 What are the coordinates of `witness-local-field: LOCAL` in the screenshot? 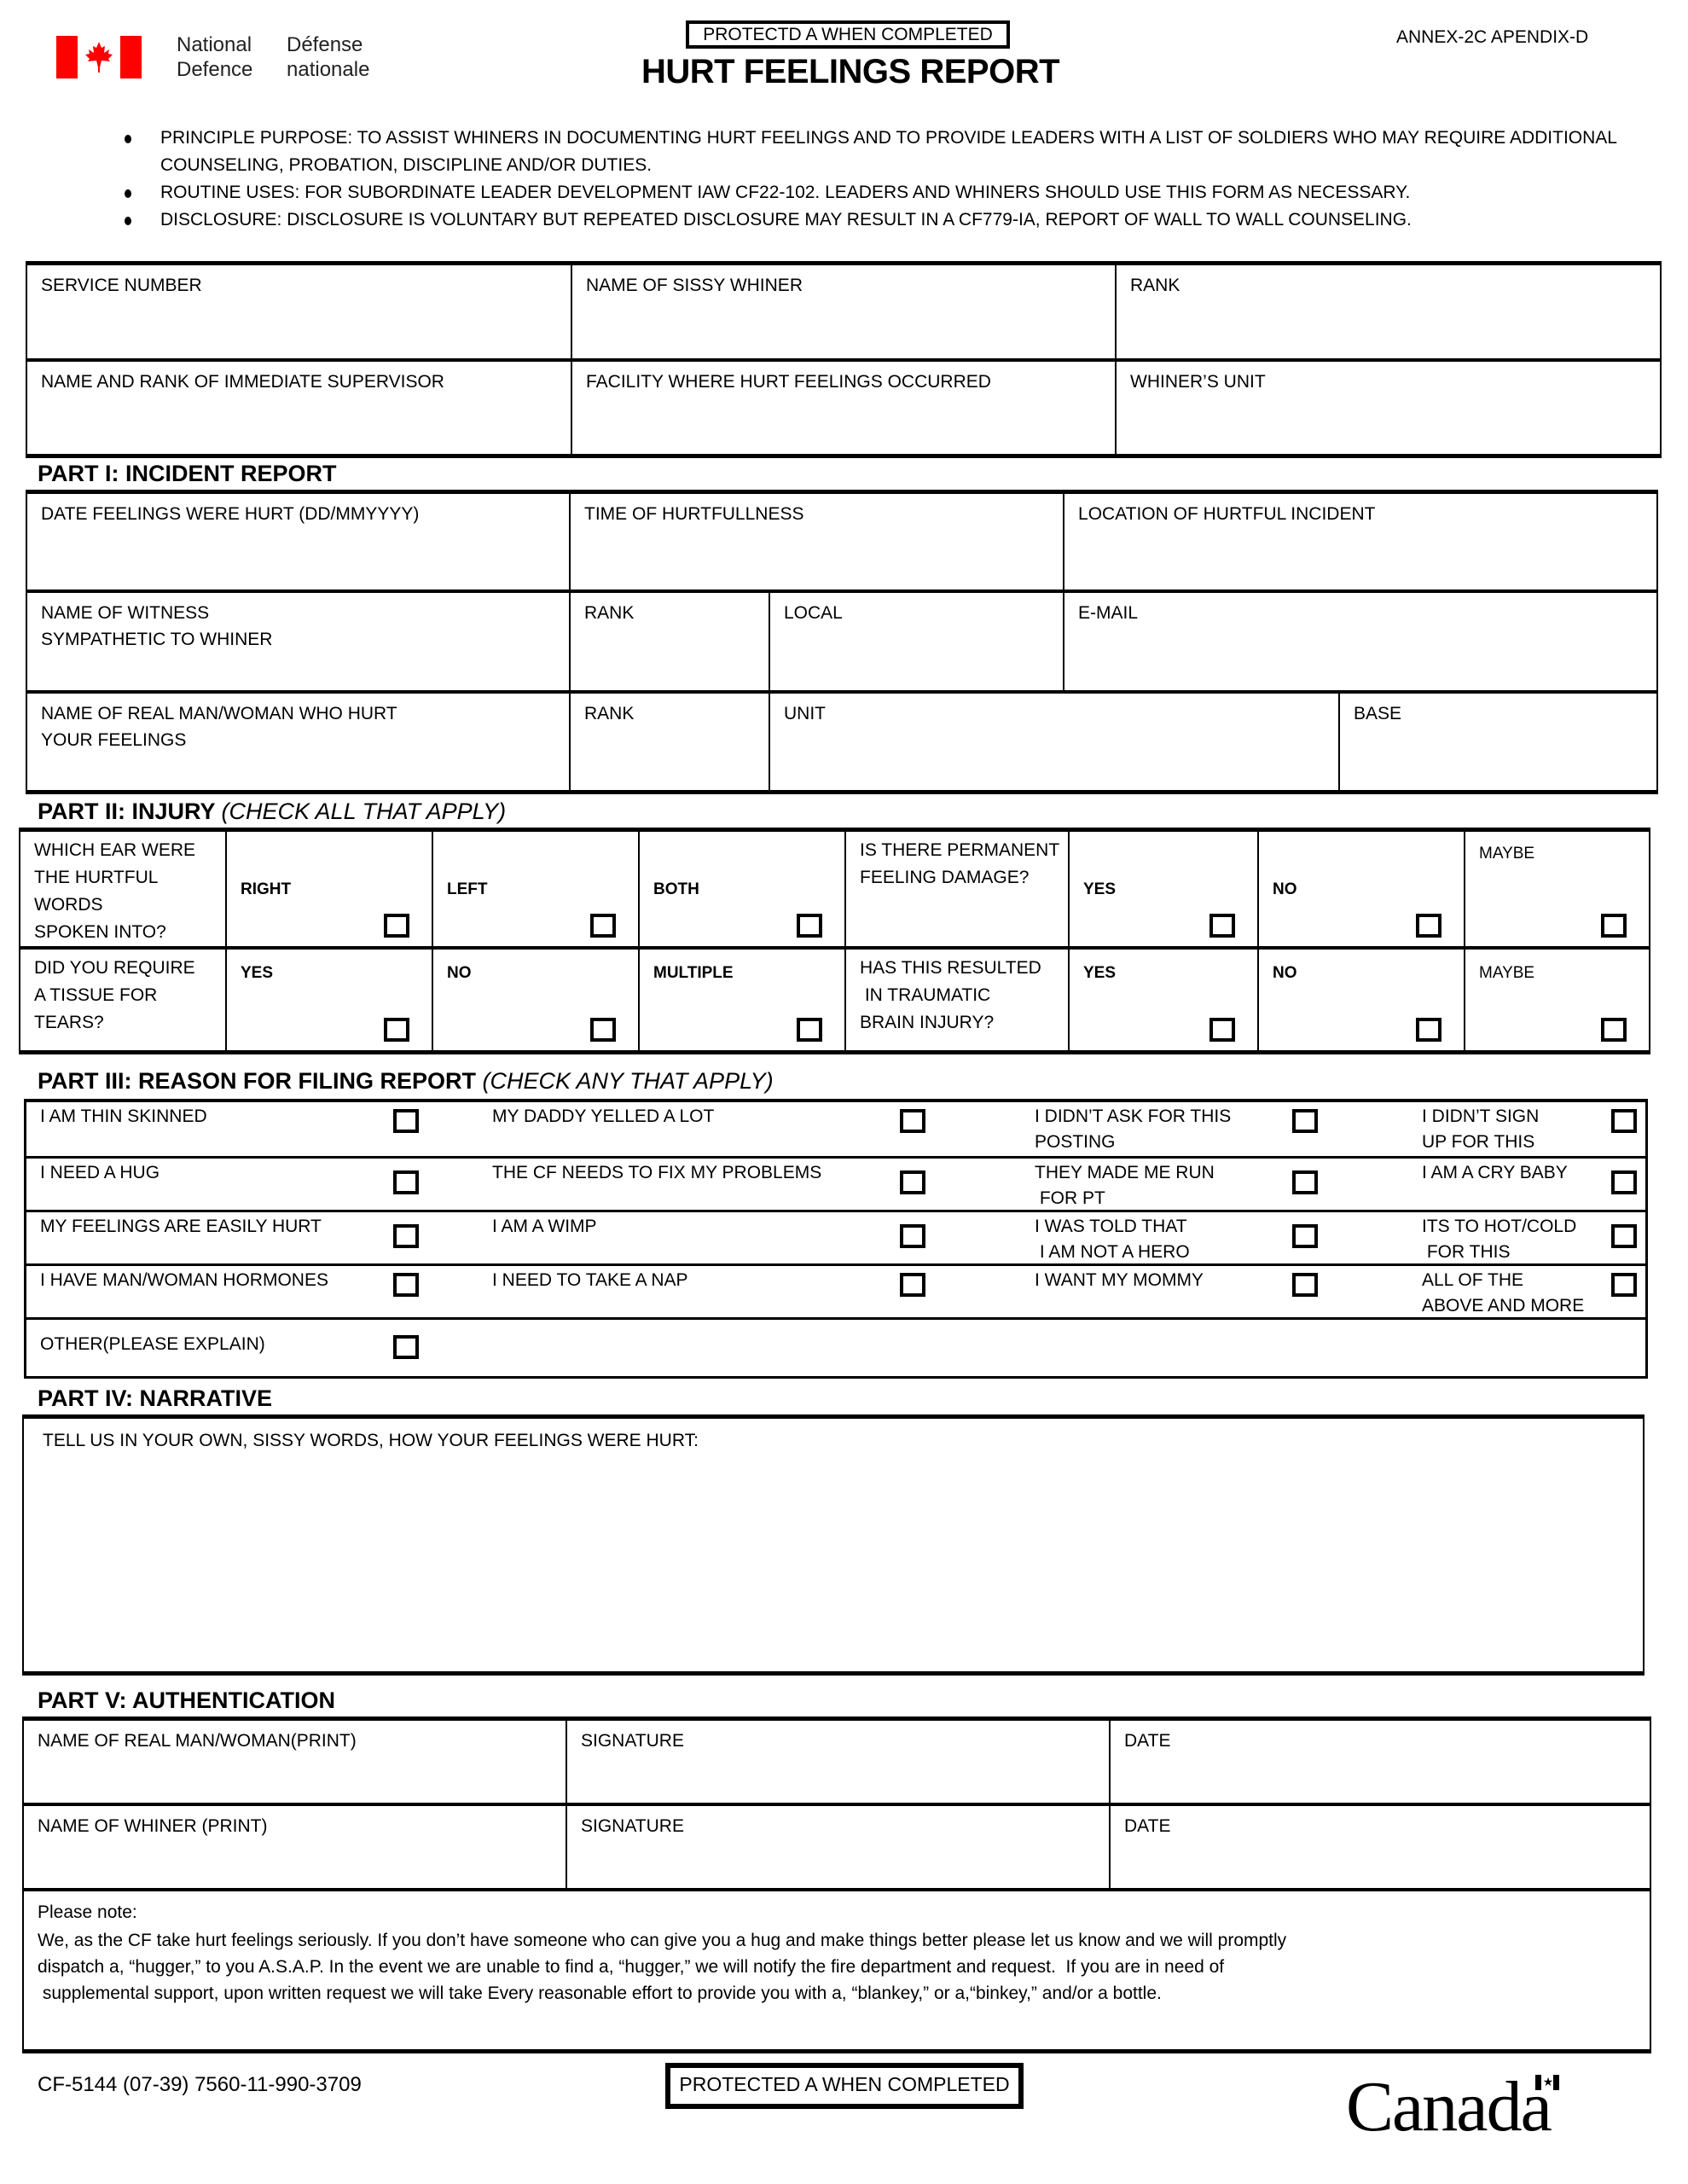 It's located at (917, 641).